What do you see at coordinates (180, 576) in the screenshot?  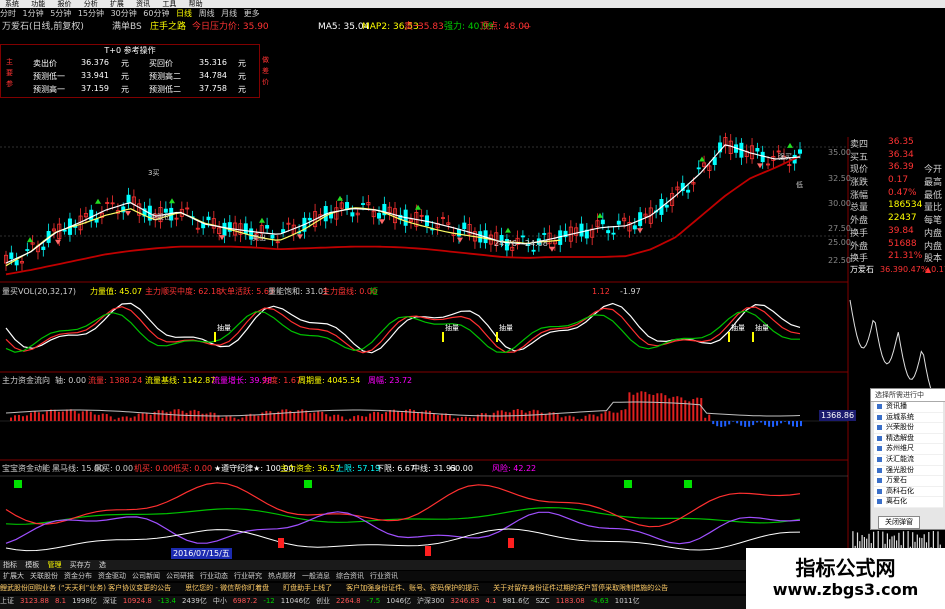 I see `info-link: 公司研报` at bounding box center [180, 576].